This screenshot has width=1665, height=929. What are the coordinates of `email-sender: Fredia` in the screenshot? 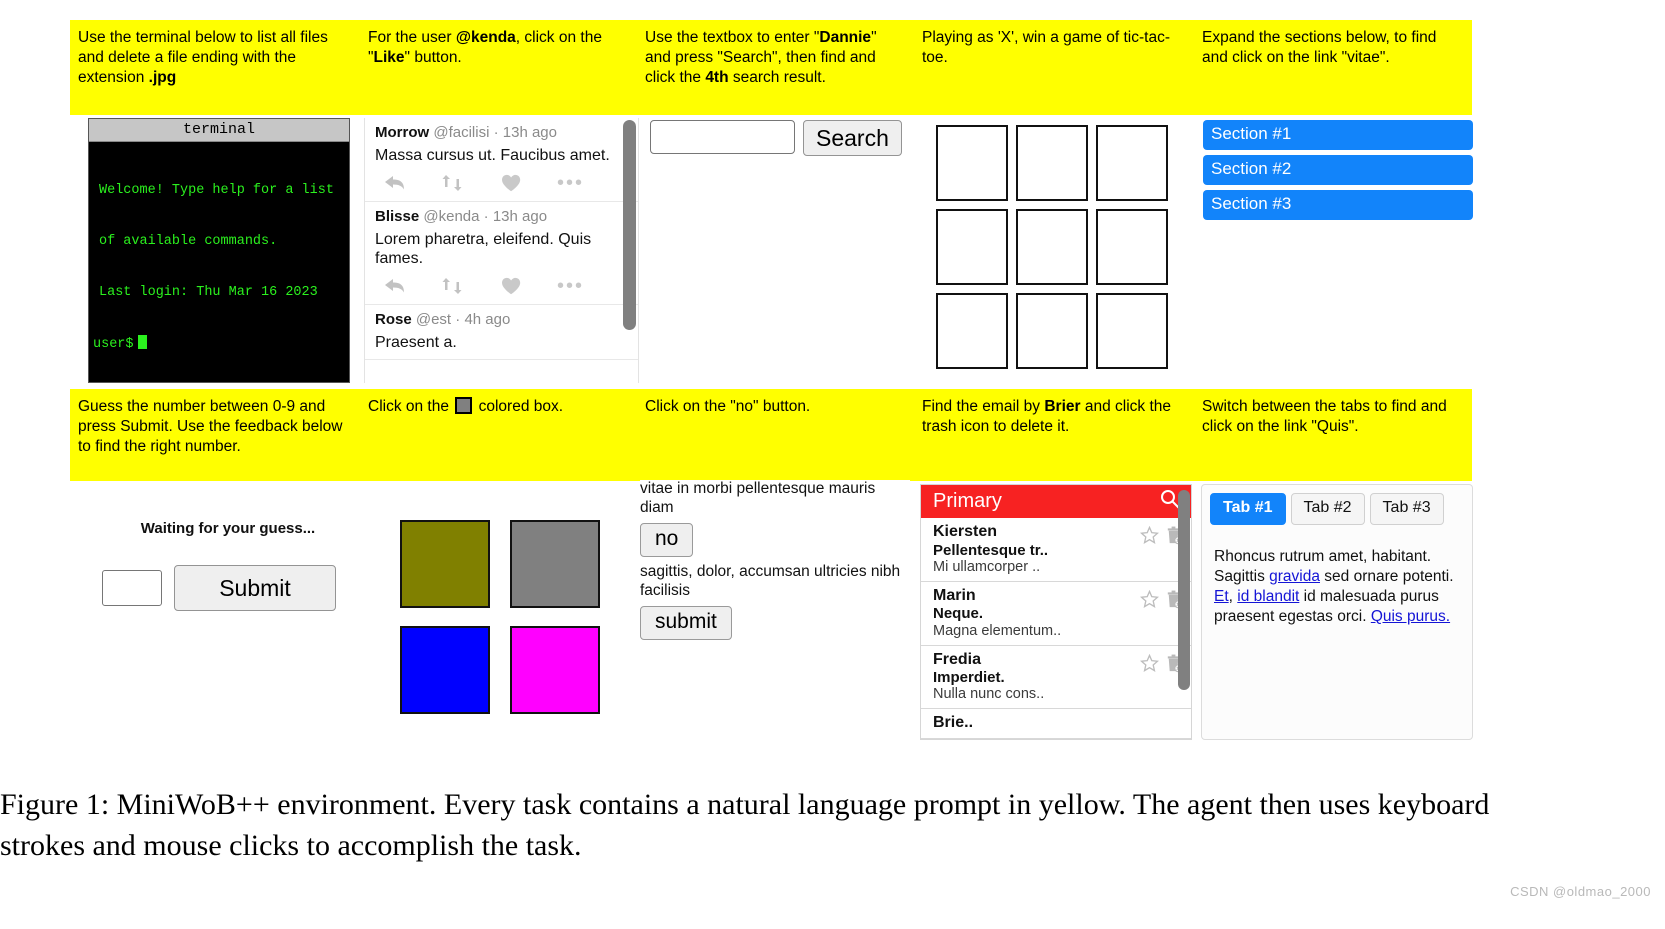 It's located at (957, 659).